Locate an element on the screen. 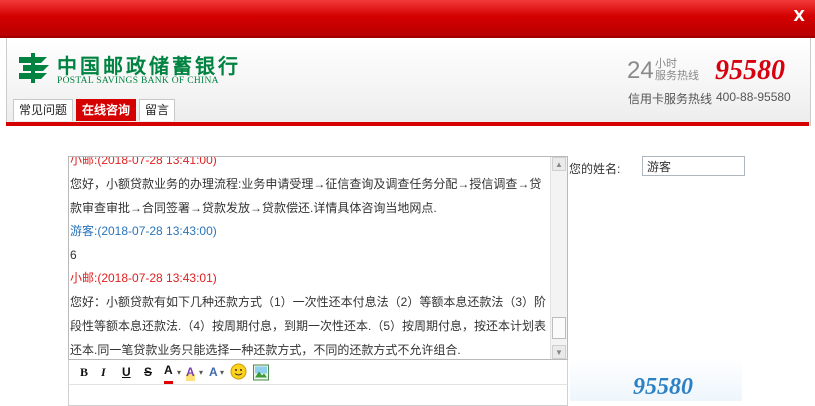 This screenshot has width=815, height=406. emoji-icon is located at coordinates (238, 371).